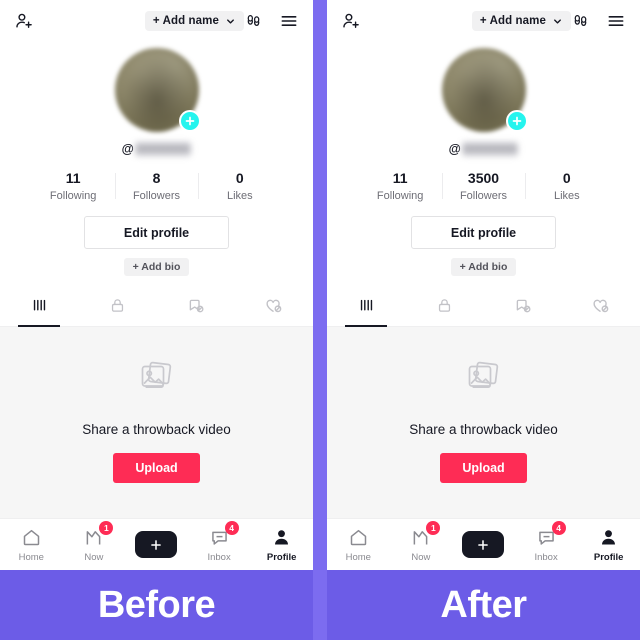 The width and height of the screenshot is (640, 640). Describe the element at coordinates (483, 605) in the screenshot. I see `banner-after-half: After` at that location.